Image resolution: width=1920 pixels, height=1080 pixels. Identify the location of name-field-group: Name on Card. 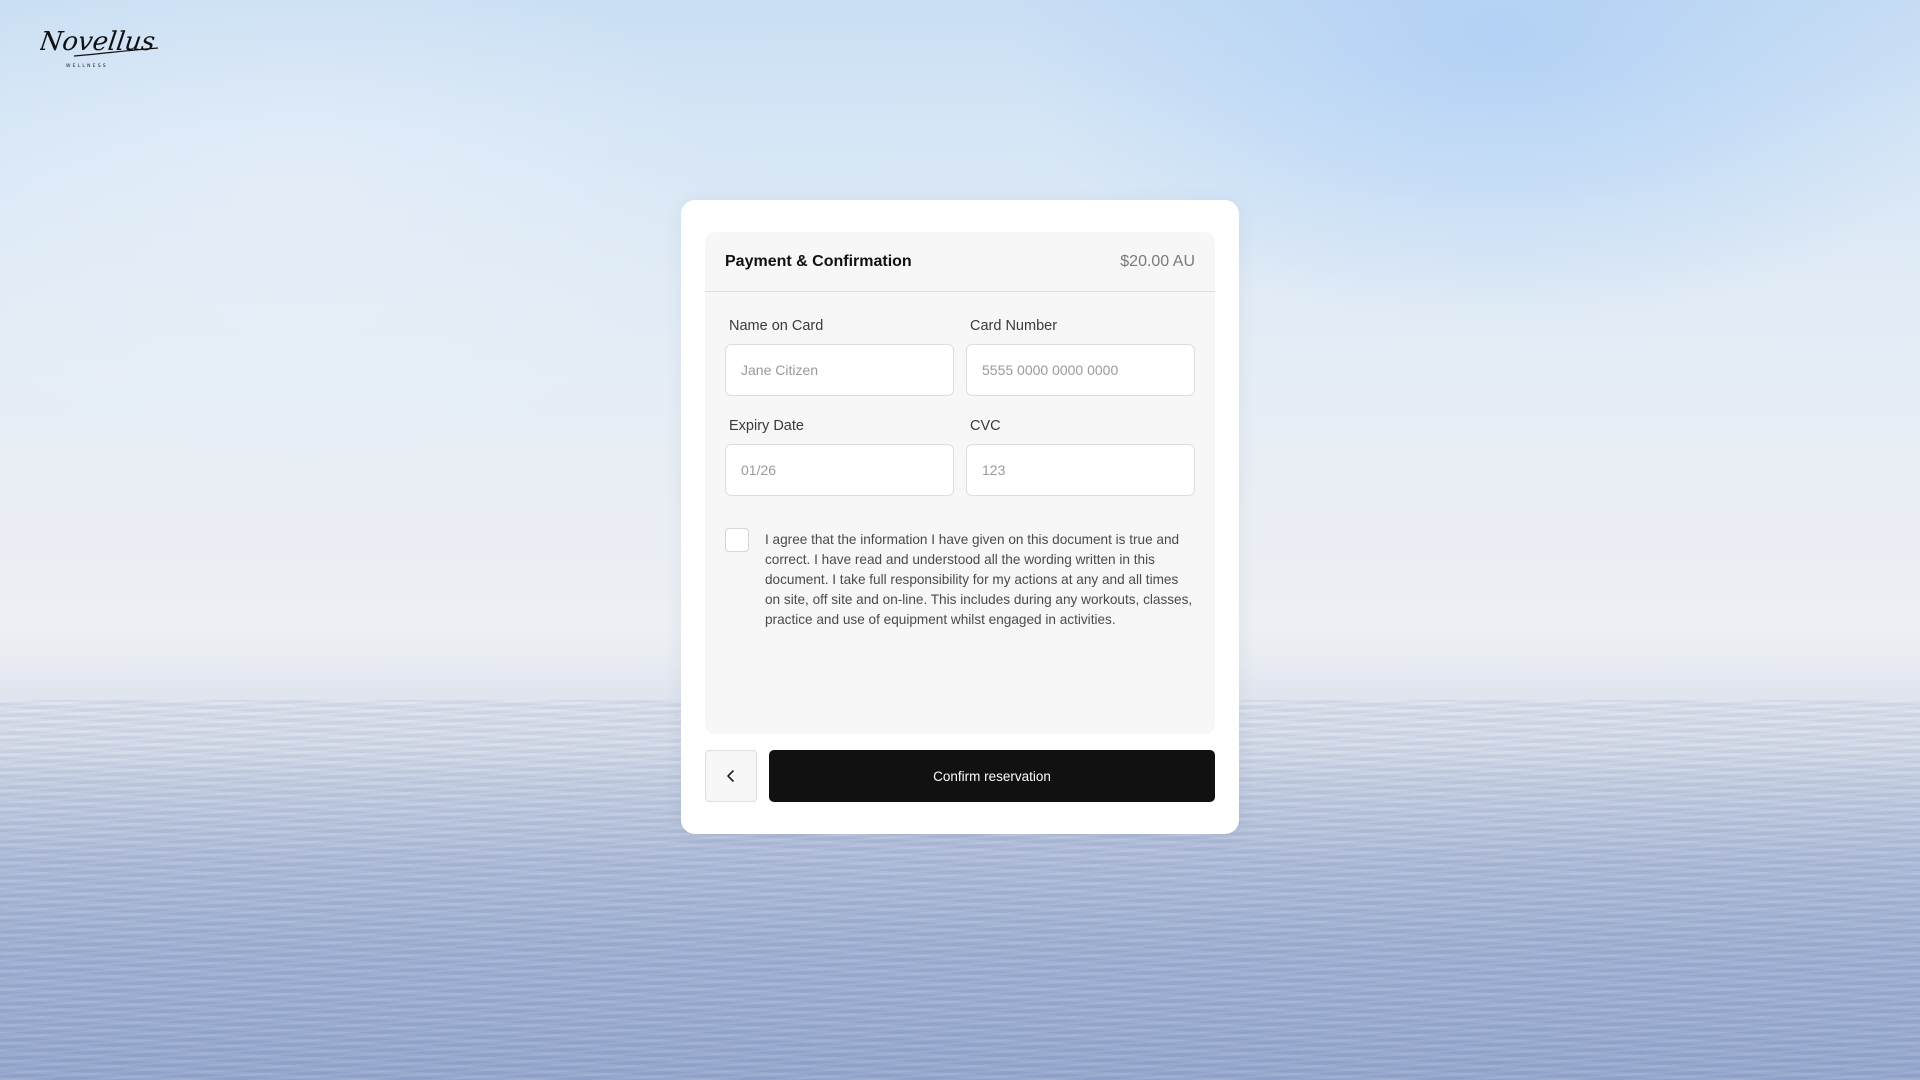
(839, 357).